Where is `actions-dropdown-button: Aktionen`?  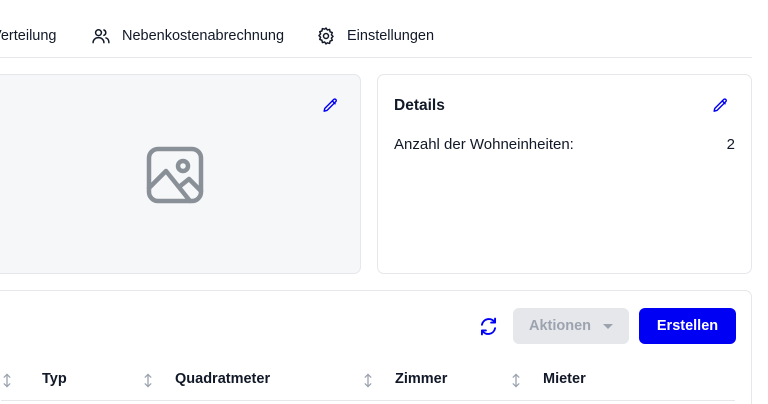 actions-dropdown-button: Aktionen is located at coordinates (571, 326).